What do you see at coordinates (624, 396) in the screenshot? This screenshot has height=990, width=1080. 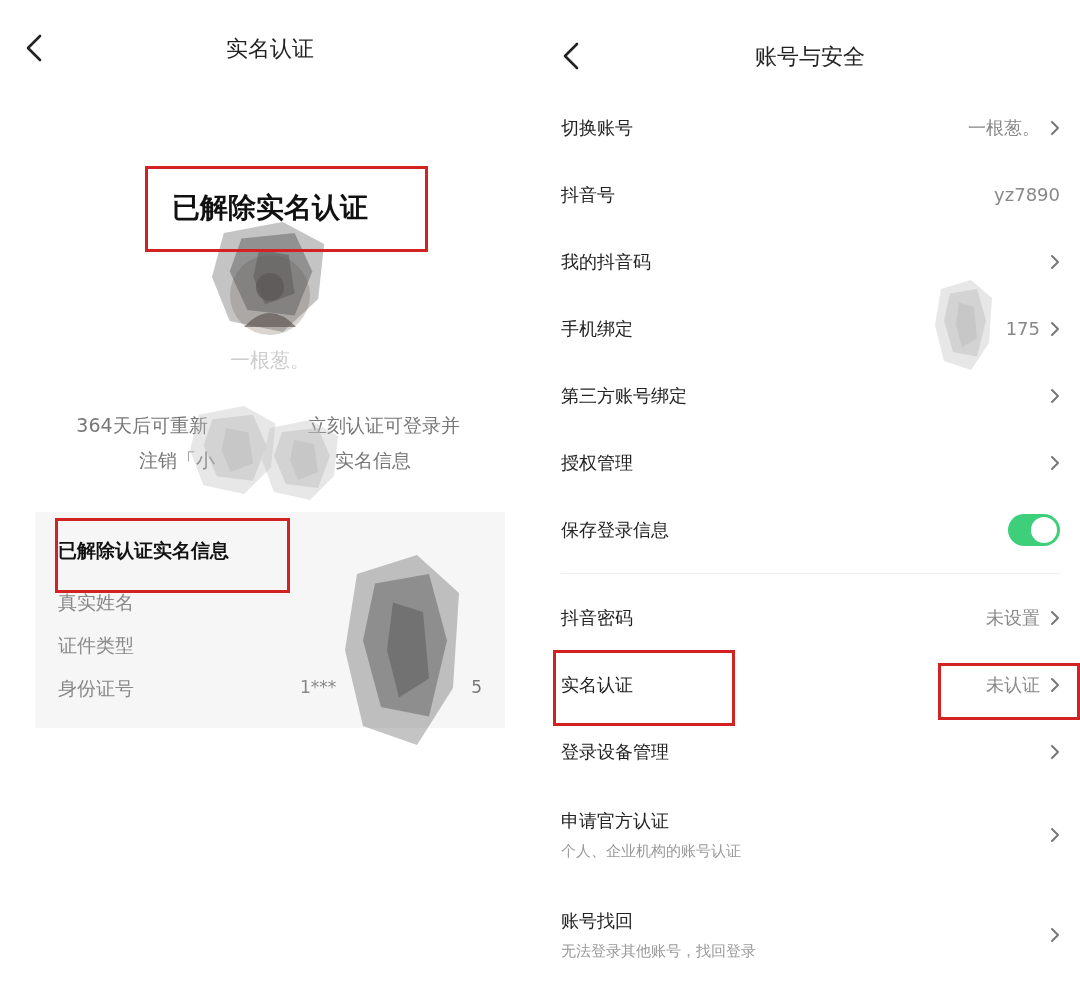 I see `row-label: 第三方账号绑定` at bounding box center [624, 396].